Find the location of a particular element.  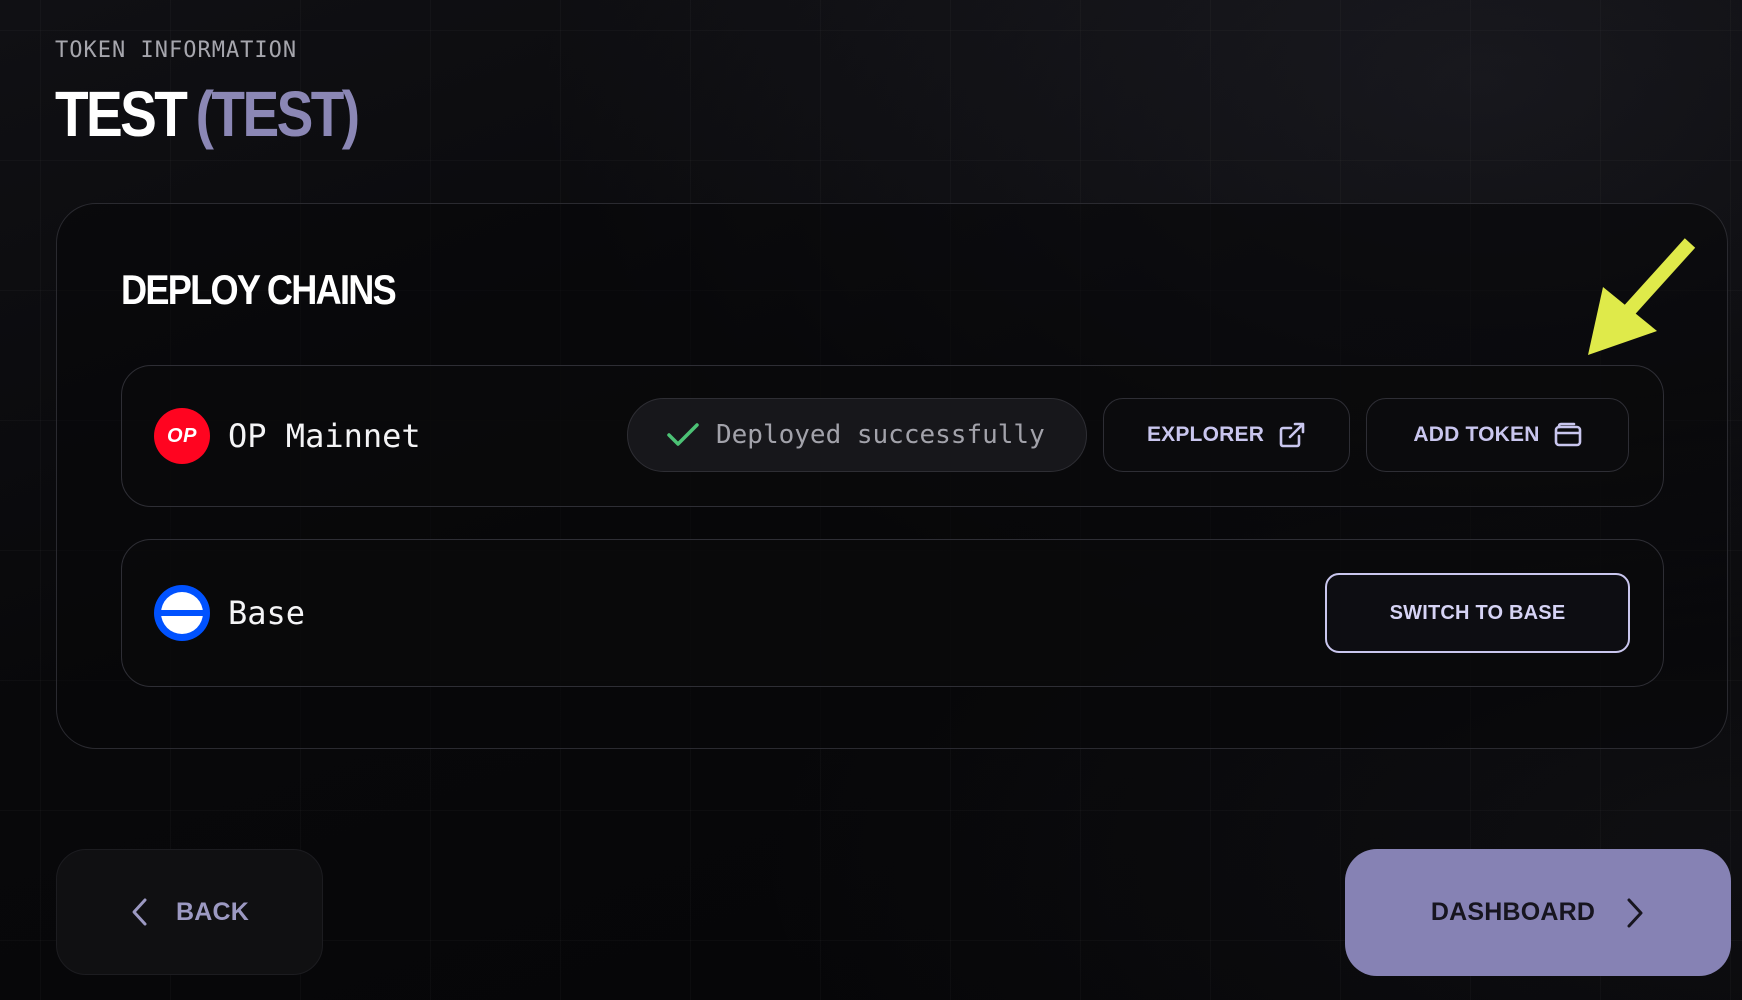

status-text: Deployed successfully is located at coordinates (880, 435).